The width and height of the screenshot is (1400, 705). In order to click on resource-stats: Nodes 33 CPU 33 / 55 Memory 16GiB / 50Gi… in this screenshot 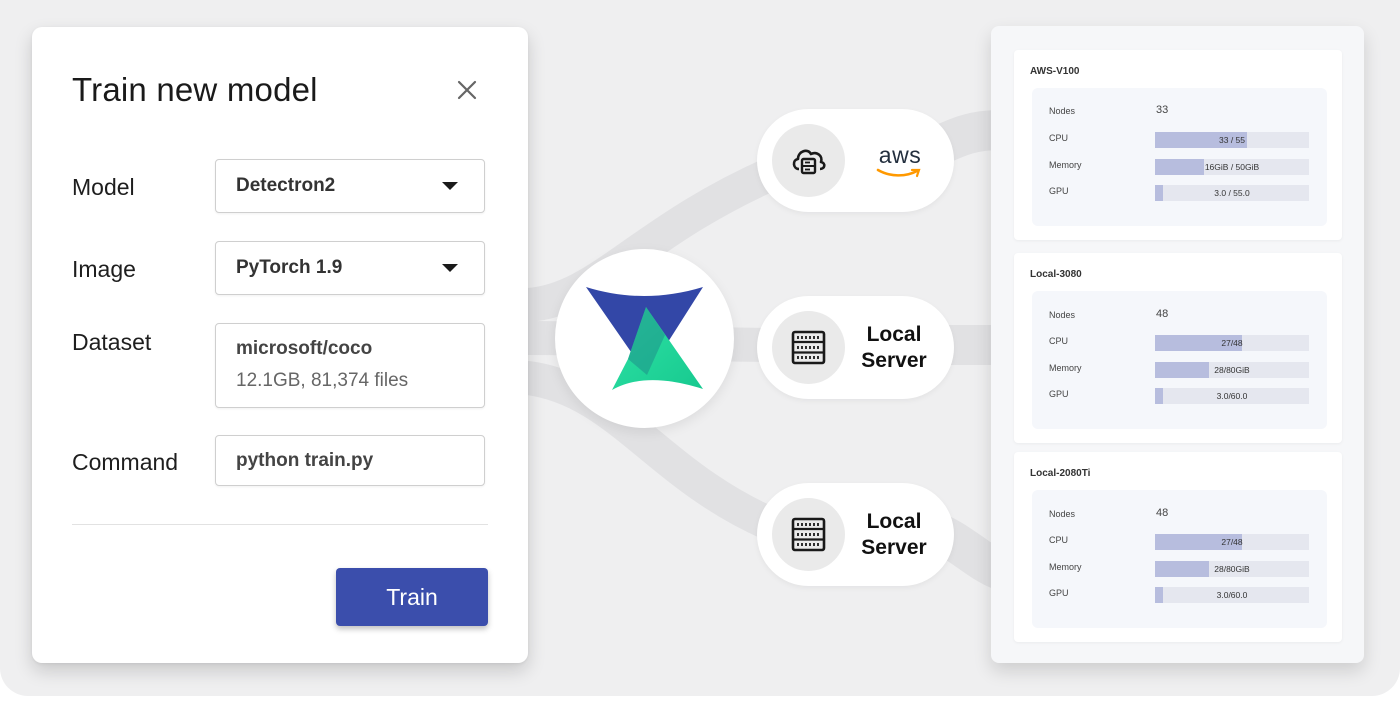, I will do `click(1179, 157)`.